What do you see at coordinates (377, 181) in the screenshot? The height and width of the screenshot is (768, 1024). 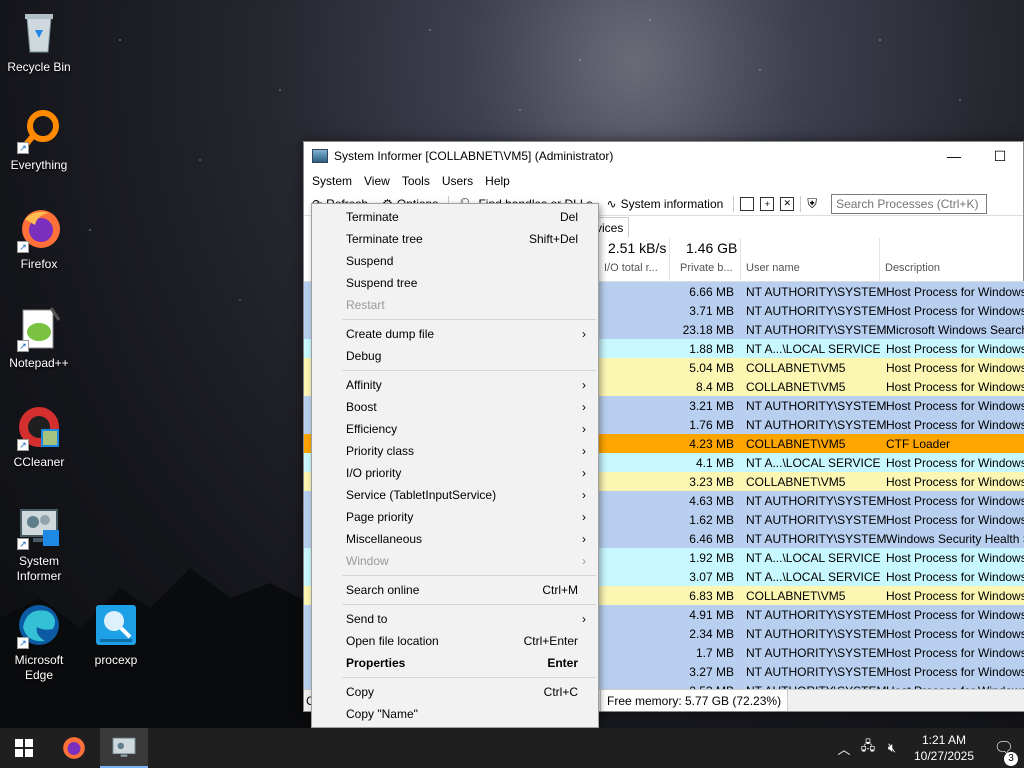 I see `menu-view: View` at bounding box center [377, 181].